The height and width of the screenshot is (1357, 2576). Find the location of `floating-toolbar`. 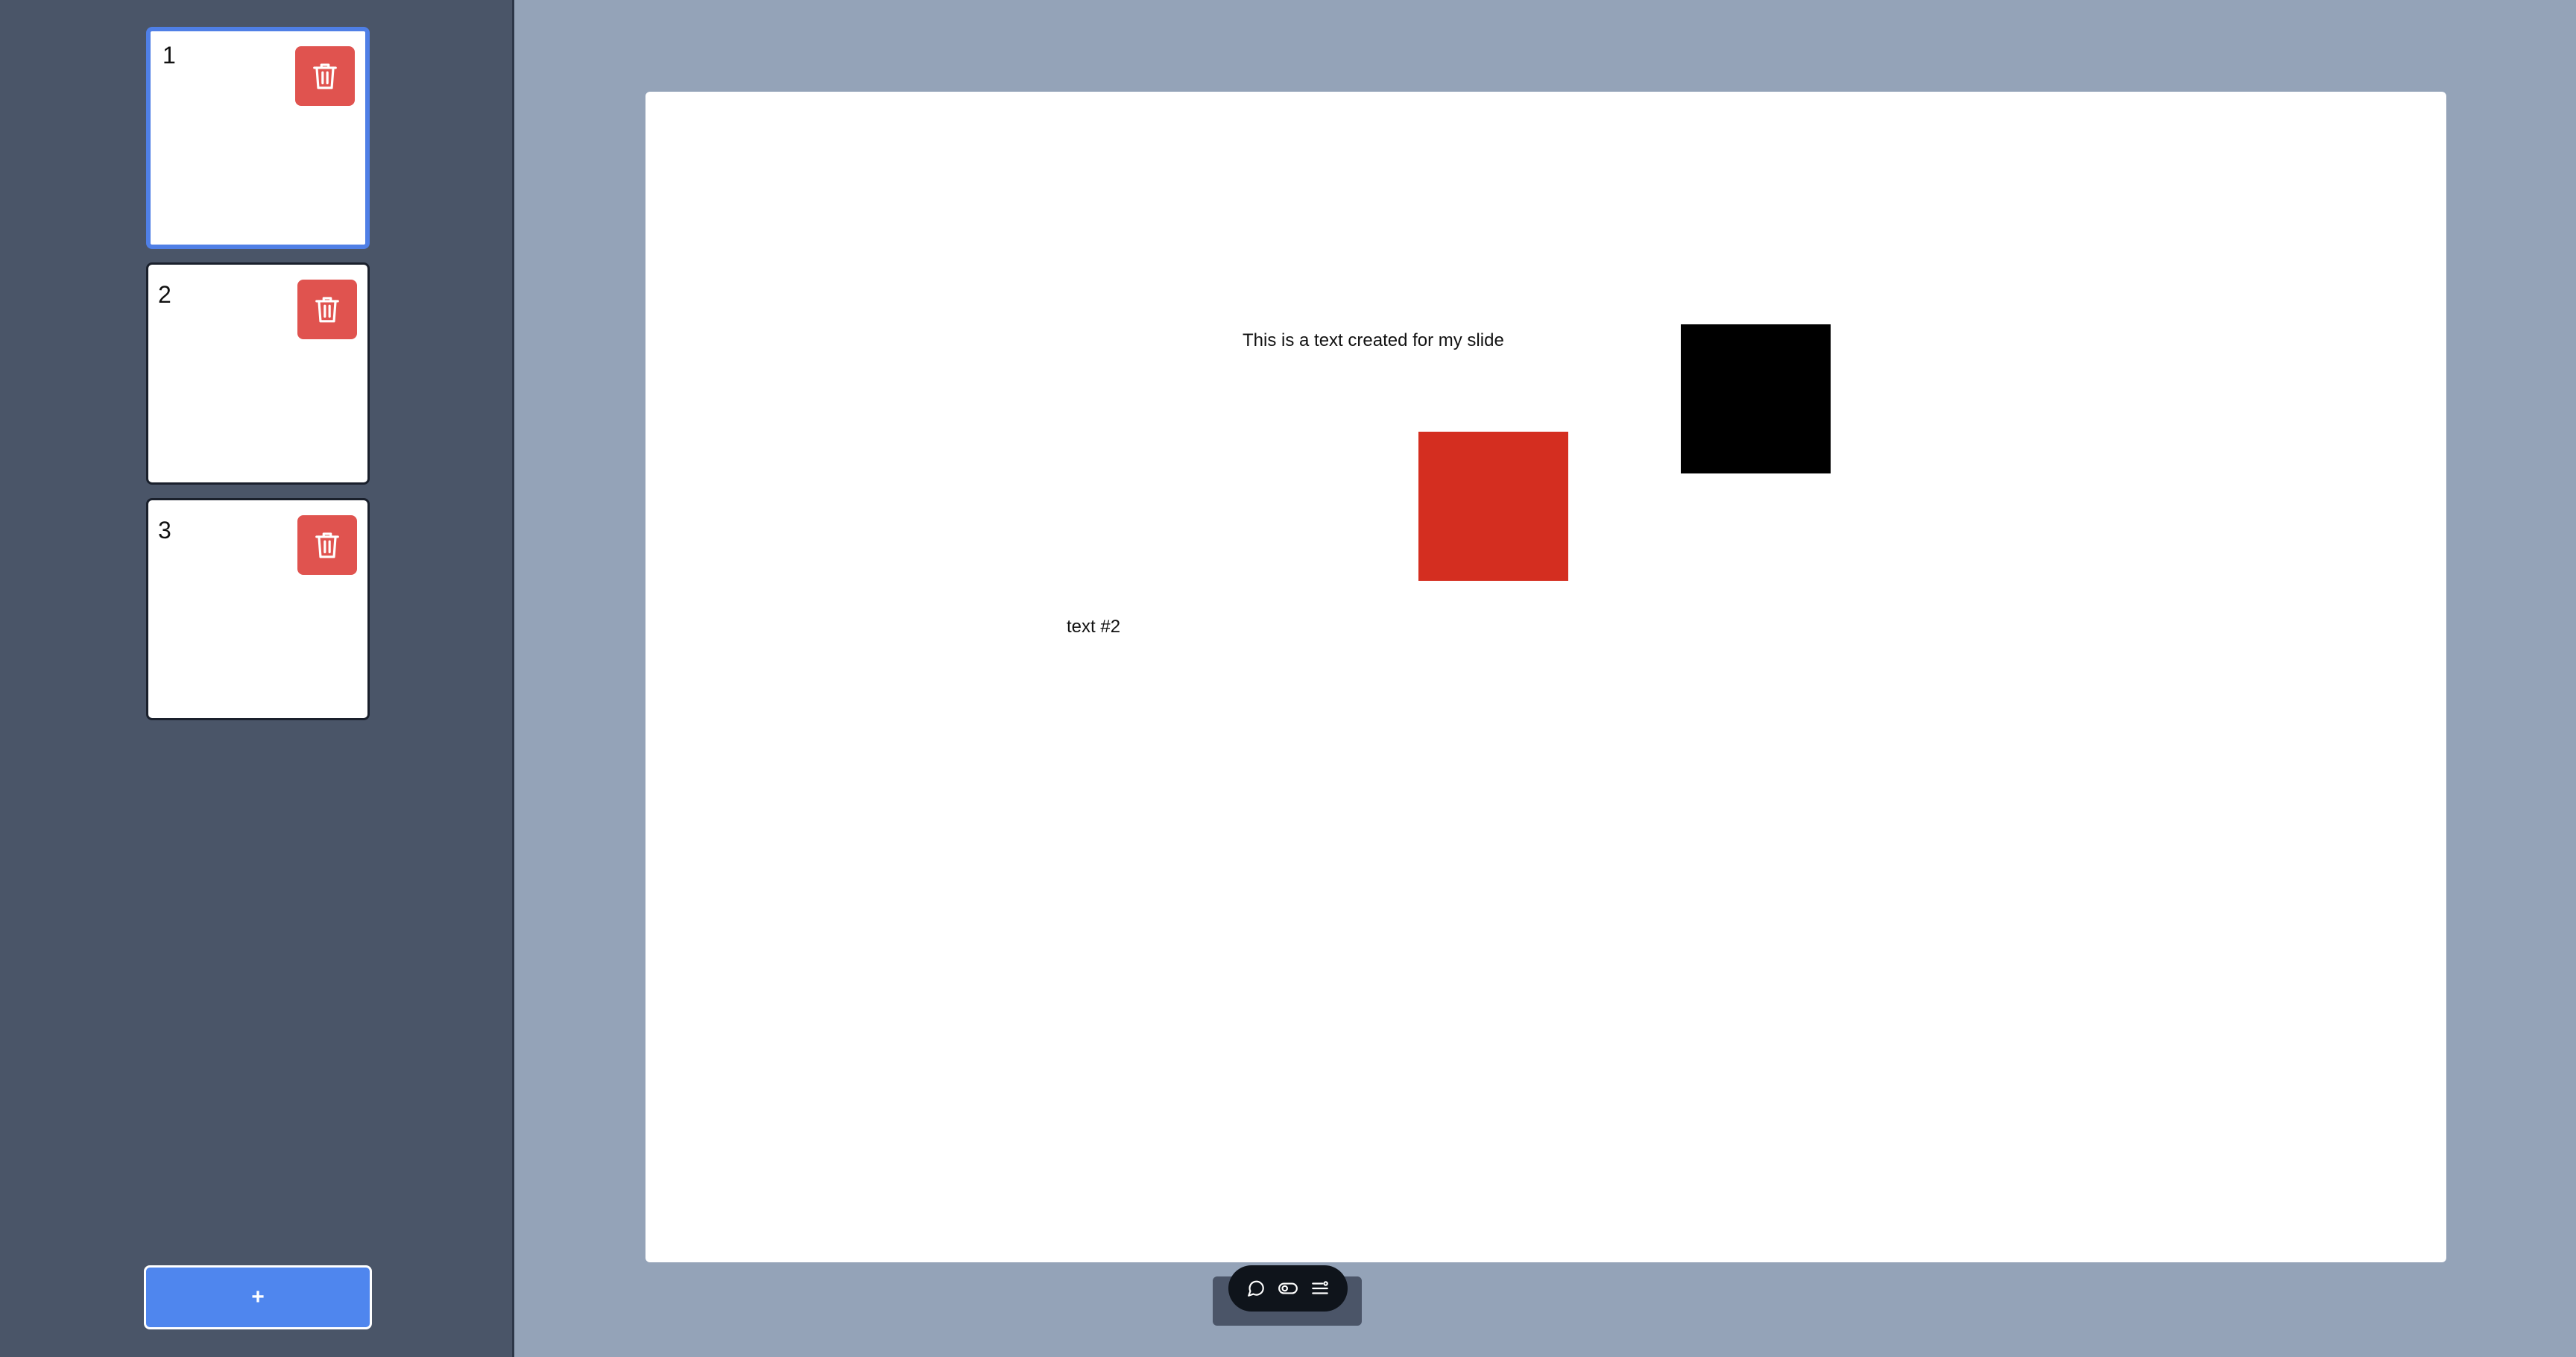

floating-toolbar is located at coordinates (1288, 1288).